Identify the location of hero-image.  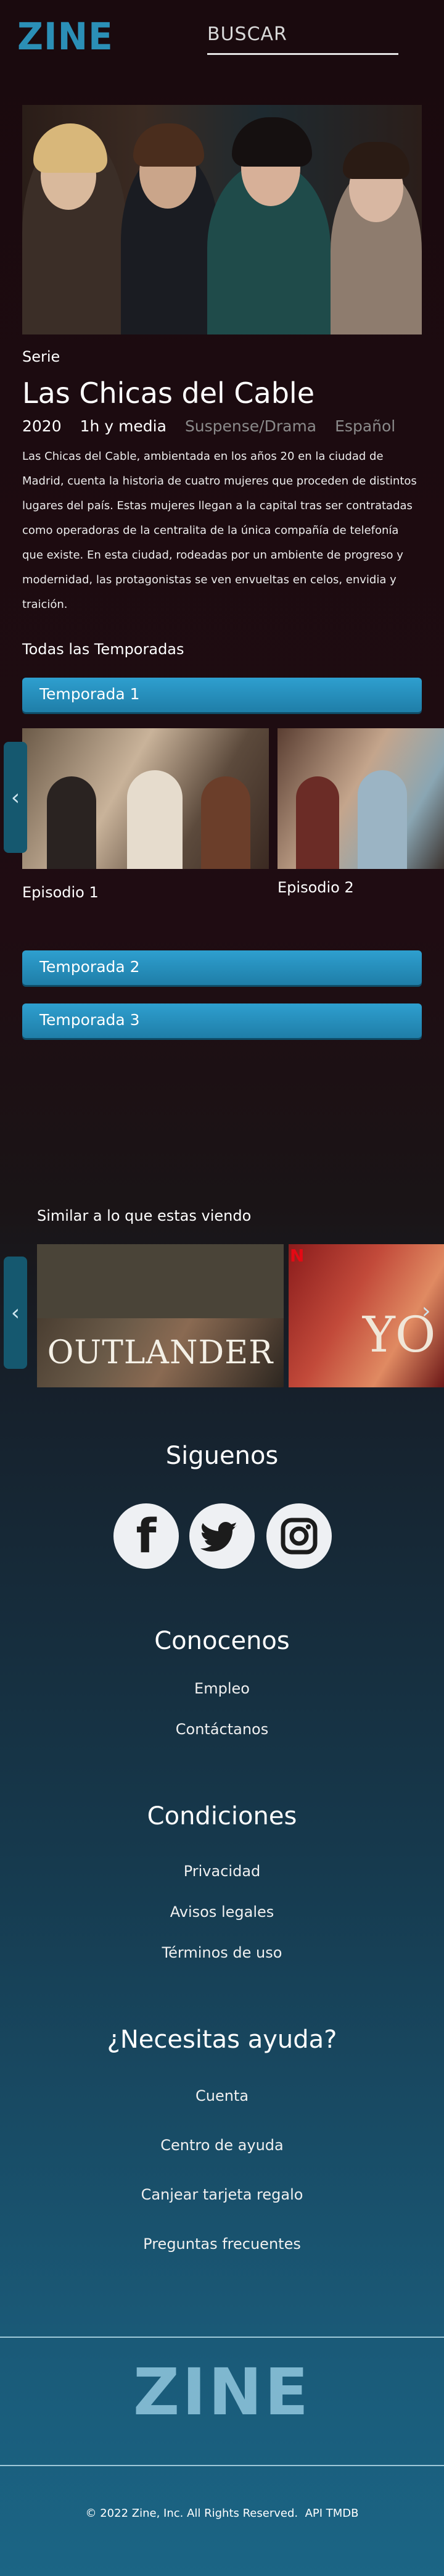
(222, 219).